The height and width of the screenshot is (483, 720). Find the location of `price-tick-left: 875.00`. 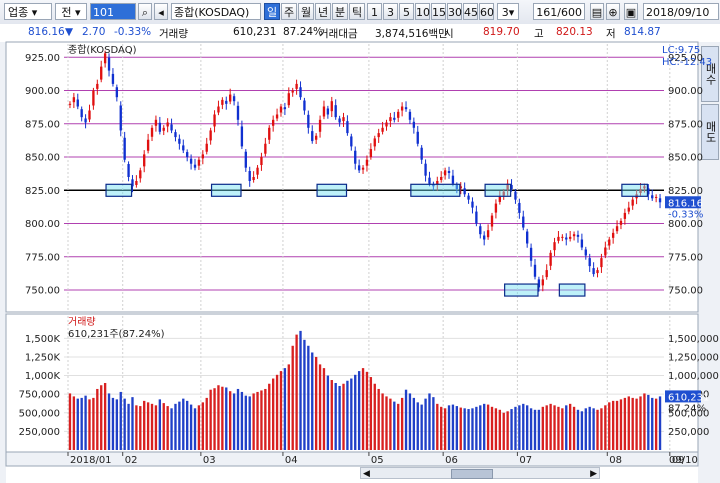

price-tick-left: 875.00 is located at coordinates (42, 124).